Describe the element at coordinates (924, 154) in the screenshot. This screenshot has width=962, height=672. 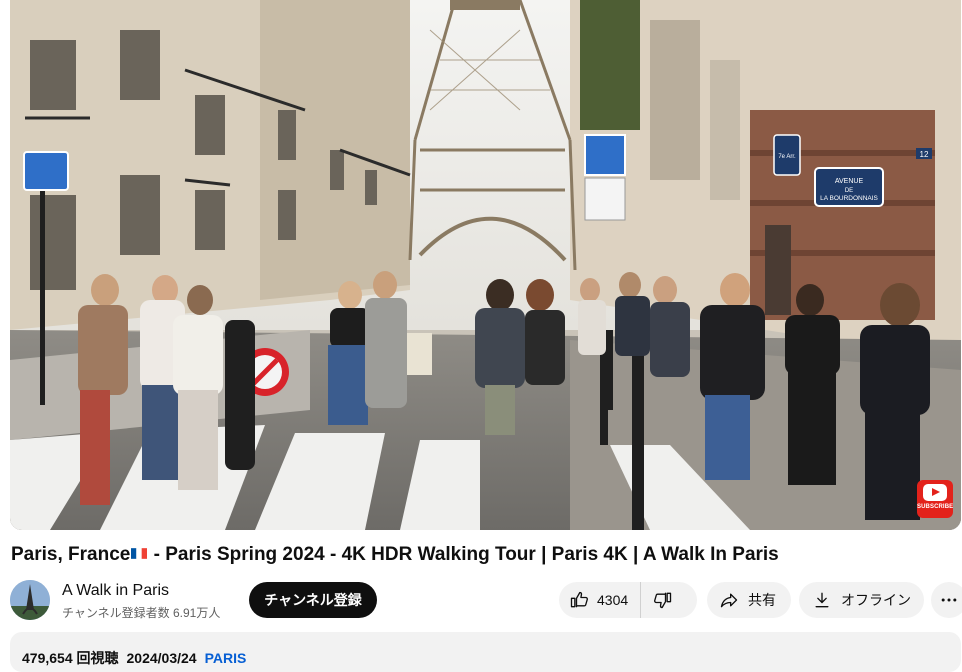
I see `number-plate-text: 12` at that location.